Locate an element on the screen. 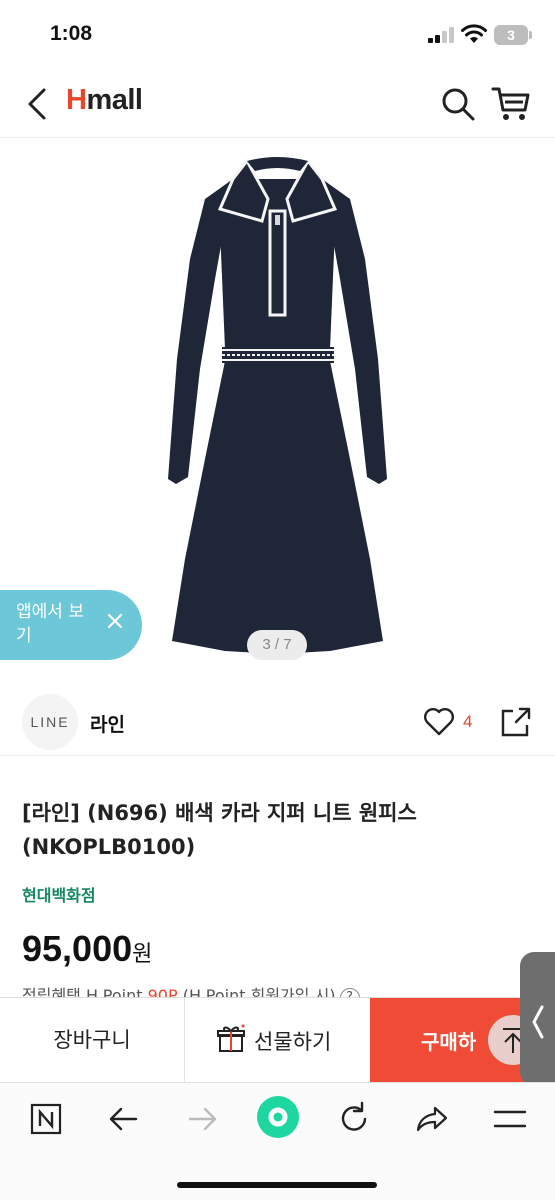  brand-name: 라인 is located at coordinates (107, 723).